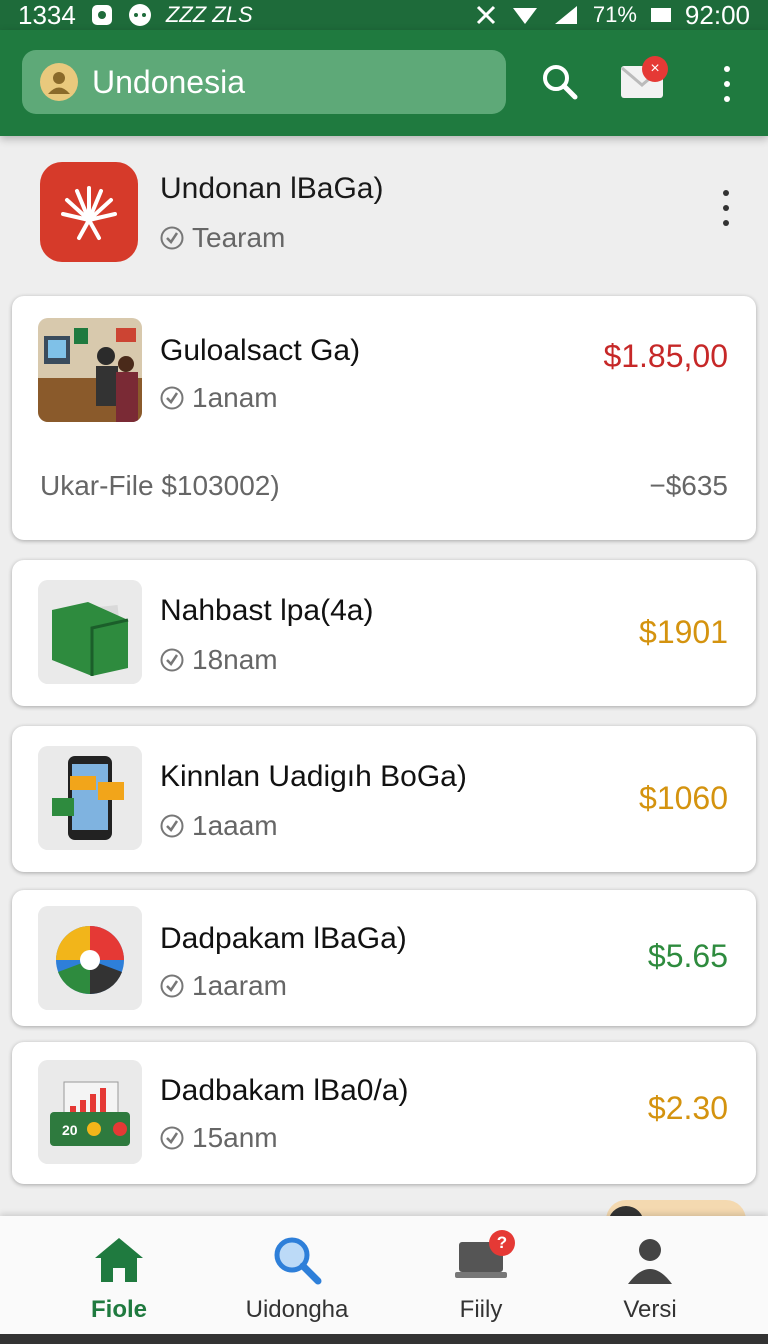 The image size is (768, 1344). Describe the element at coordinates (384, 1339) in the screenshot. I see `system-nav-strip` at that location.